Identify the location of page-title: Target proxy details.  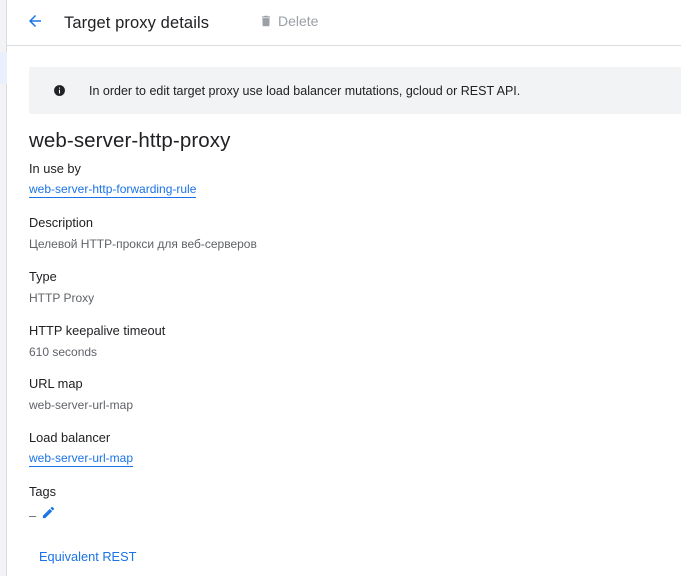
(137, 23).